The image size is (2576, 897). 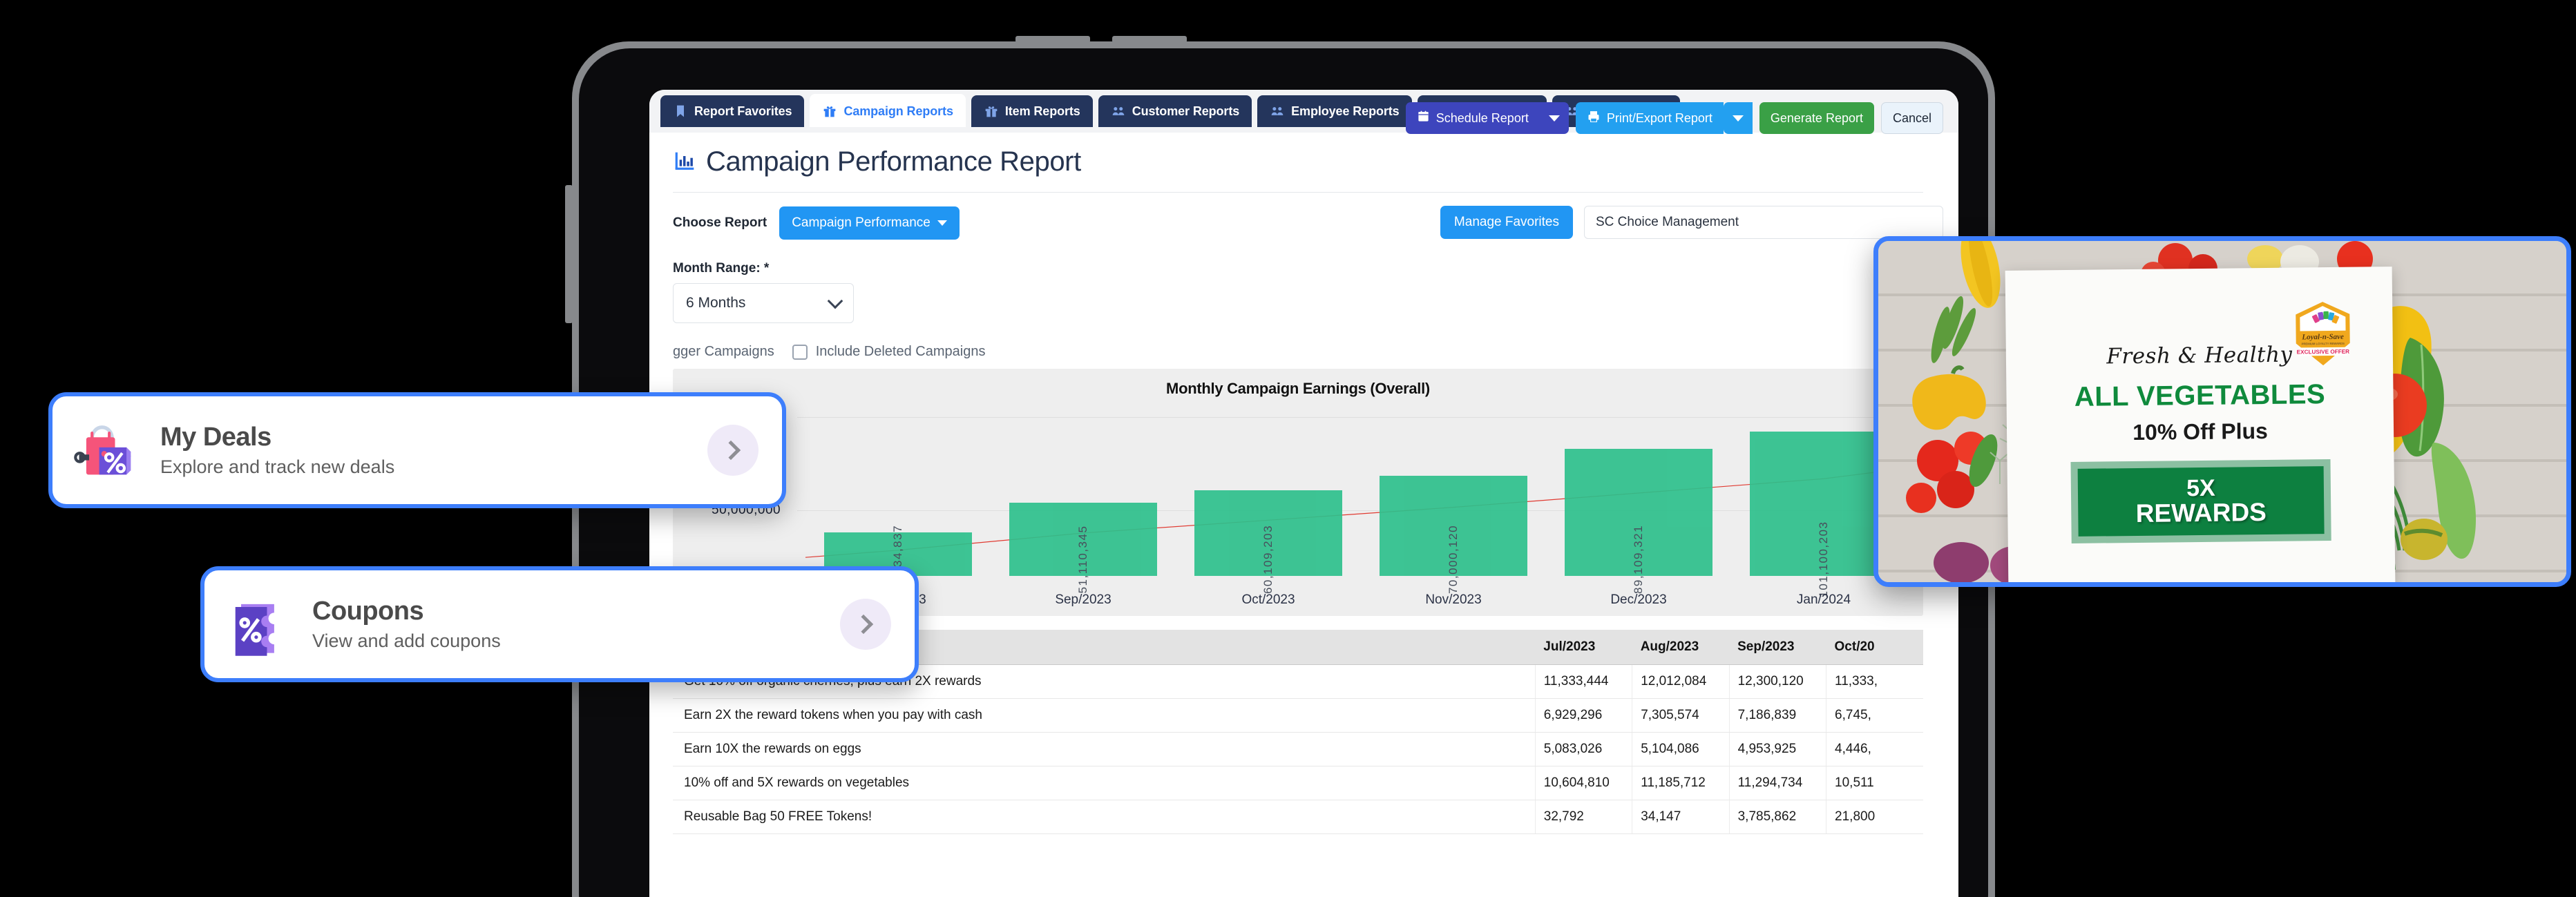 I want to click on table-cell-value: 5,083,026, so click(x=1583, y=749).